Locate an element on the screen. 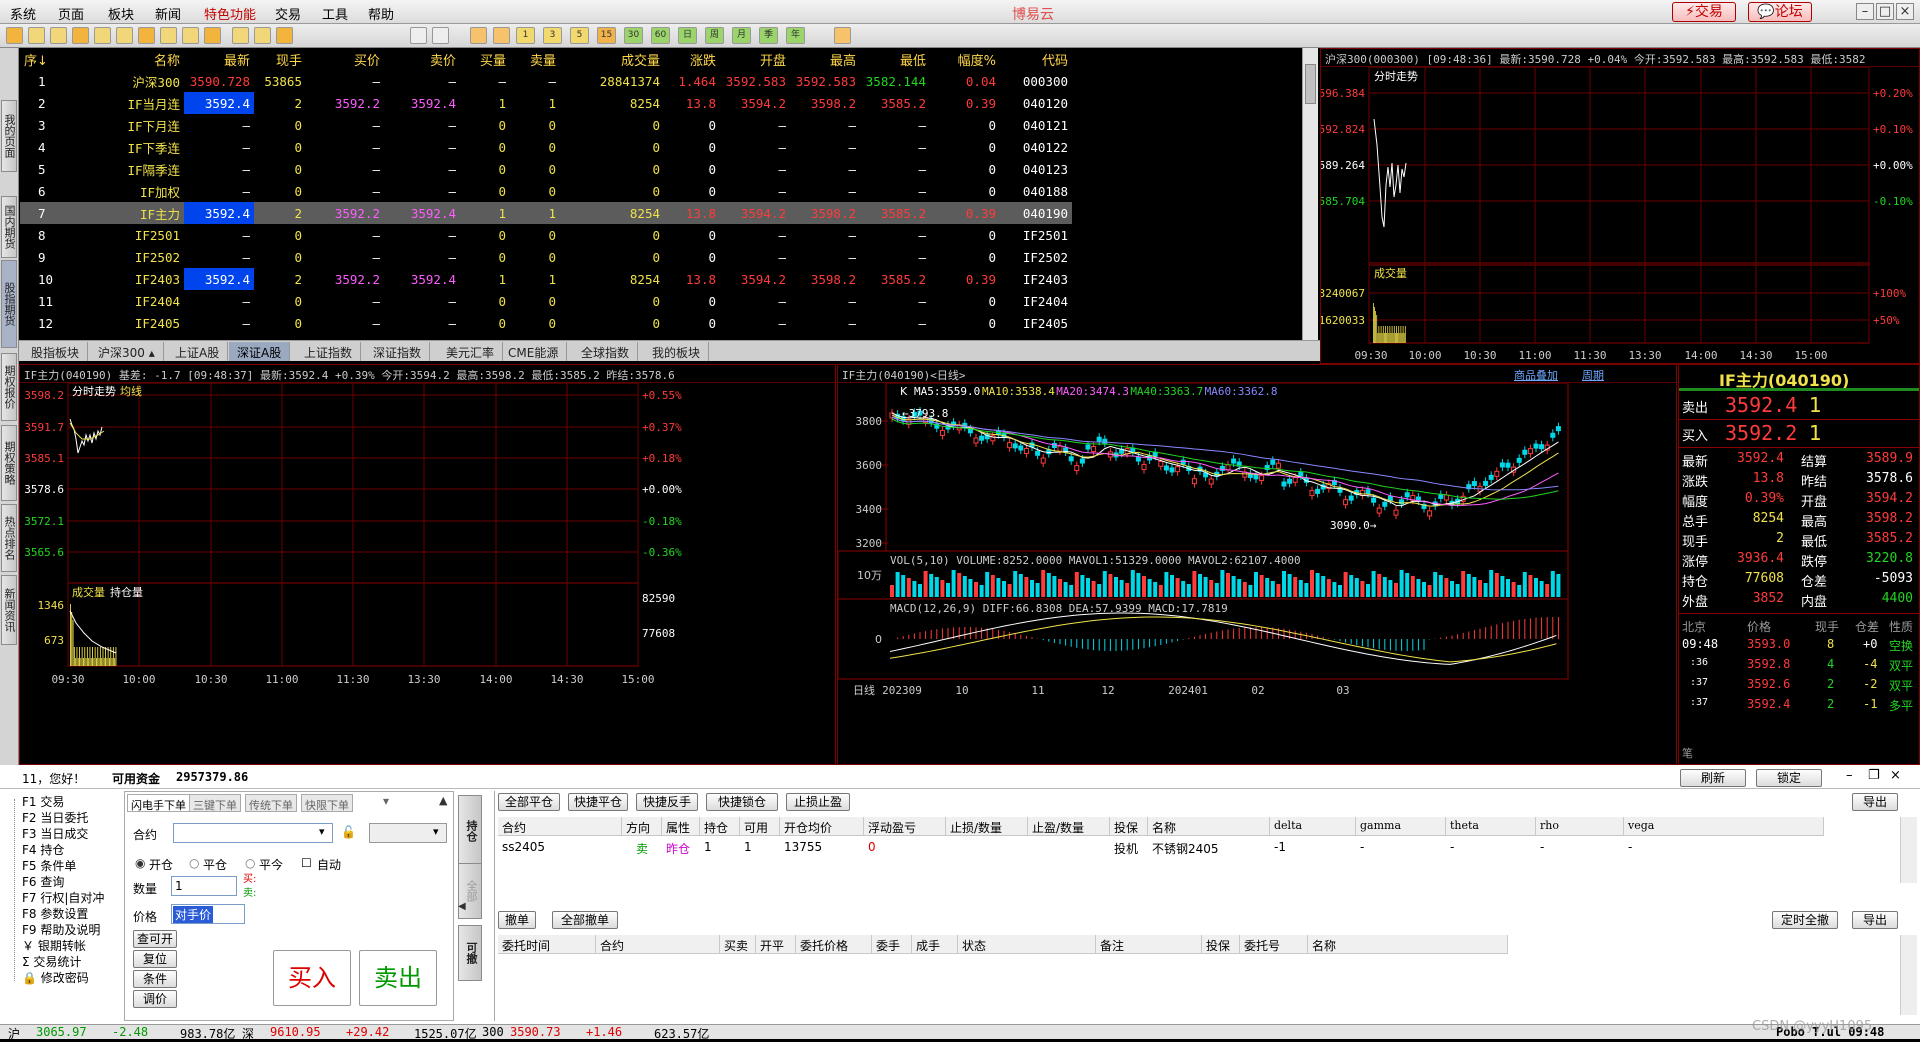  day-icon is located at coordinates (501, 35).